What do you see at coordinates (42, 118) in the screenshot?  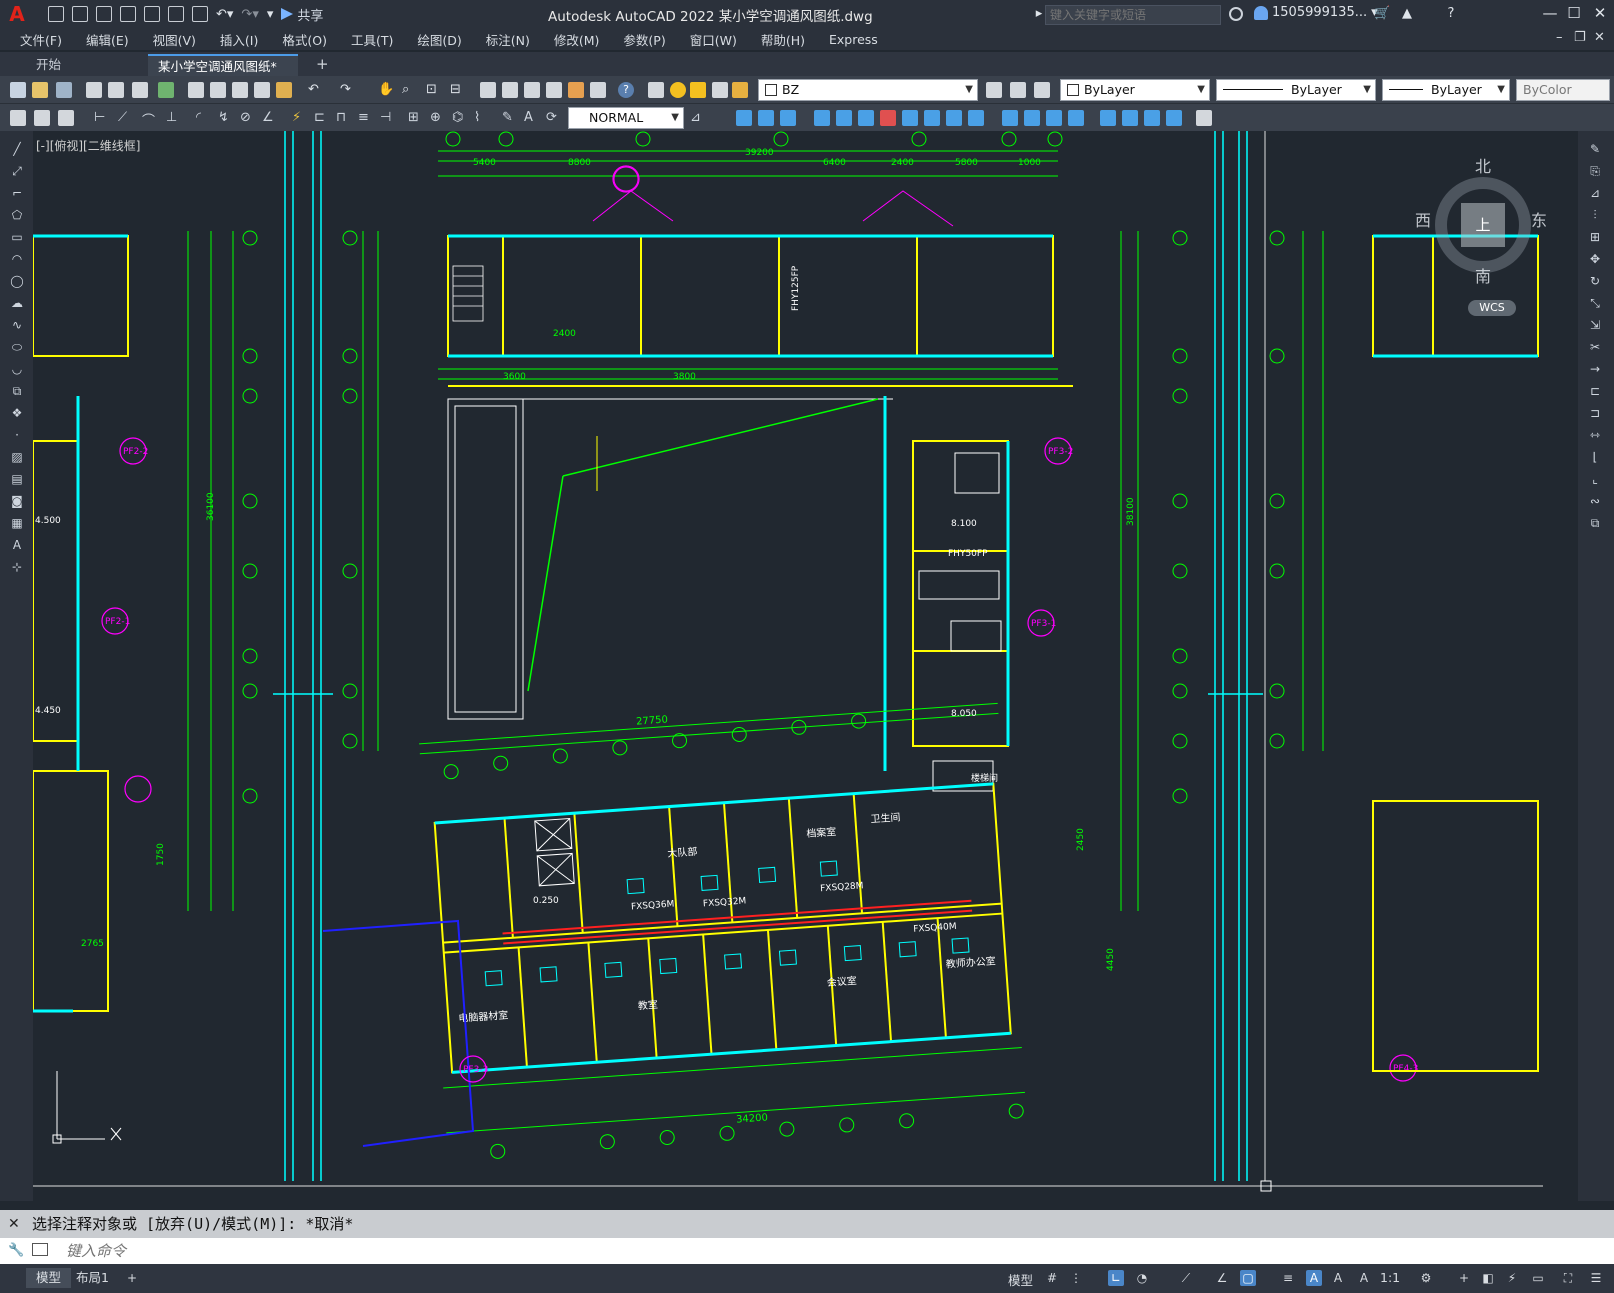 I see `qdim-icon` at bounding box center [42, 118].